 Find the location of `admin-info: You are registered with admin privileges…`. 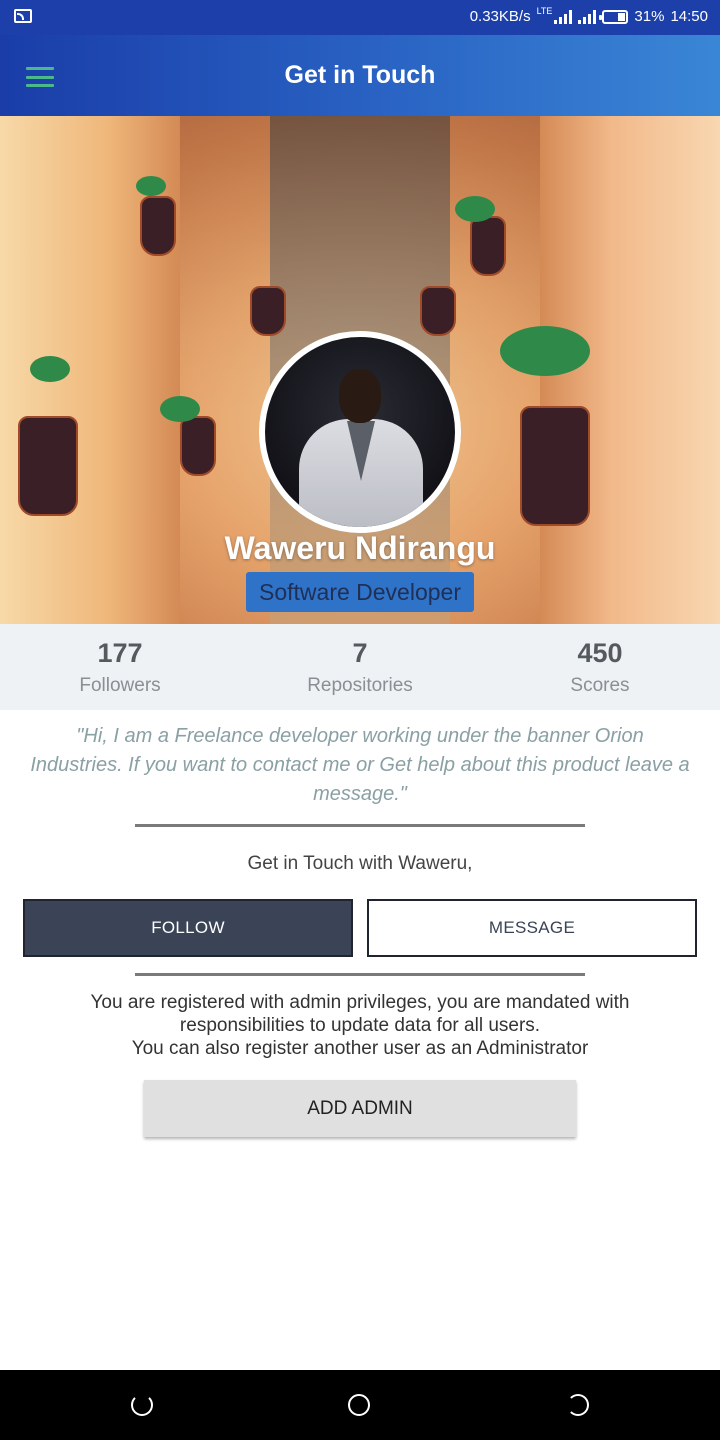

admin-info: You are registered with admin privileges… is located at coordinates (360, 1025).